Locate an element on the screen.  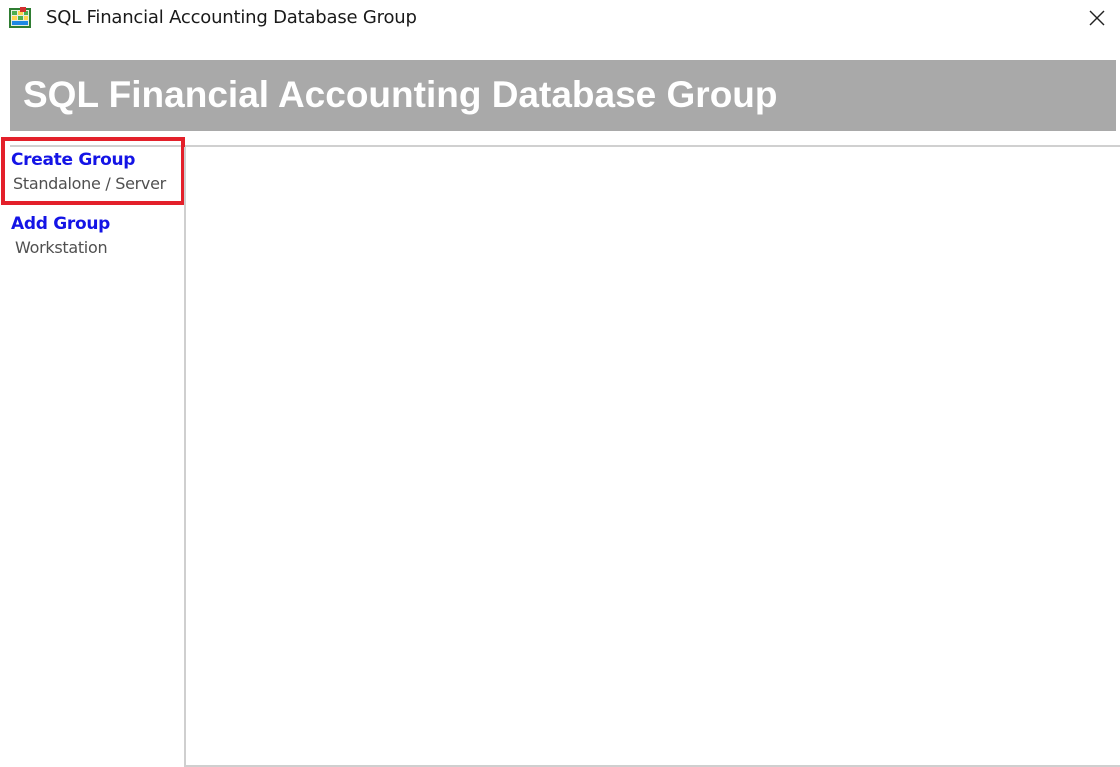
app-icon is located at coordinates (20, 18).